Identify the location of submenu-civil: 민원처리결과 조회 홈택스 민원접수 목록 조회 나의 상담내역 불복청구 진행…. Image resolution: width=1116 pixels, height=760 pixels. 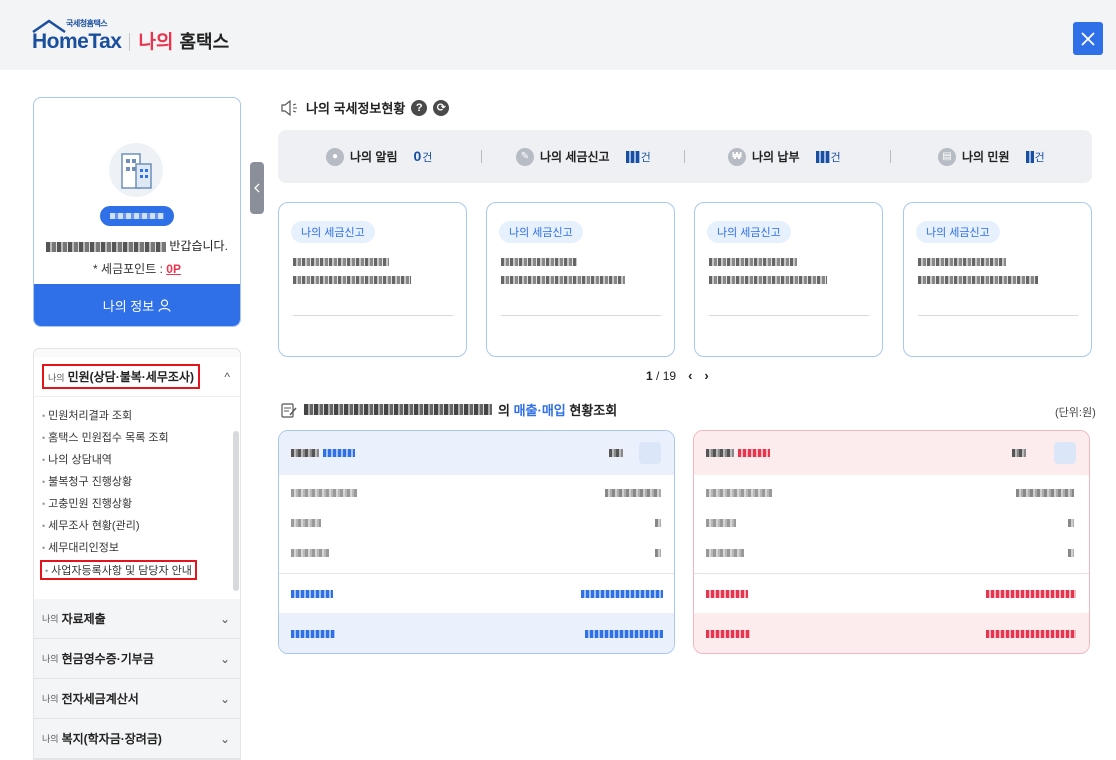
(137, 498).